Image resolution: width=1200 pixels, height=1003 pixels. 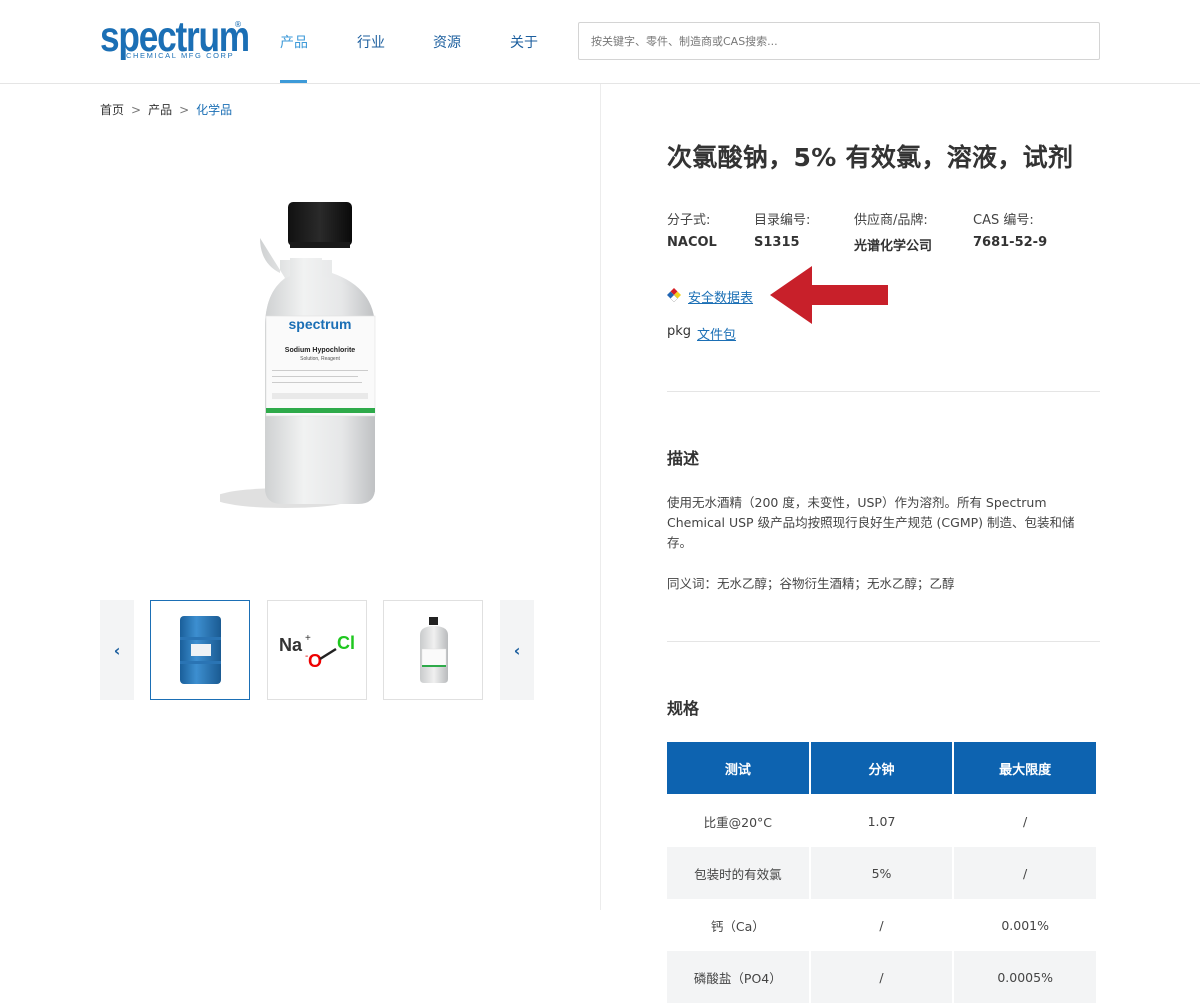 What do you see at coordinates (524, 42) in the screenshot?
I see `nav-about: 关于` at bounding box center [524, 42].